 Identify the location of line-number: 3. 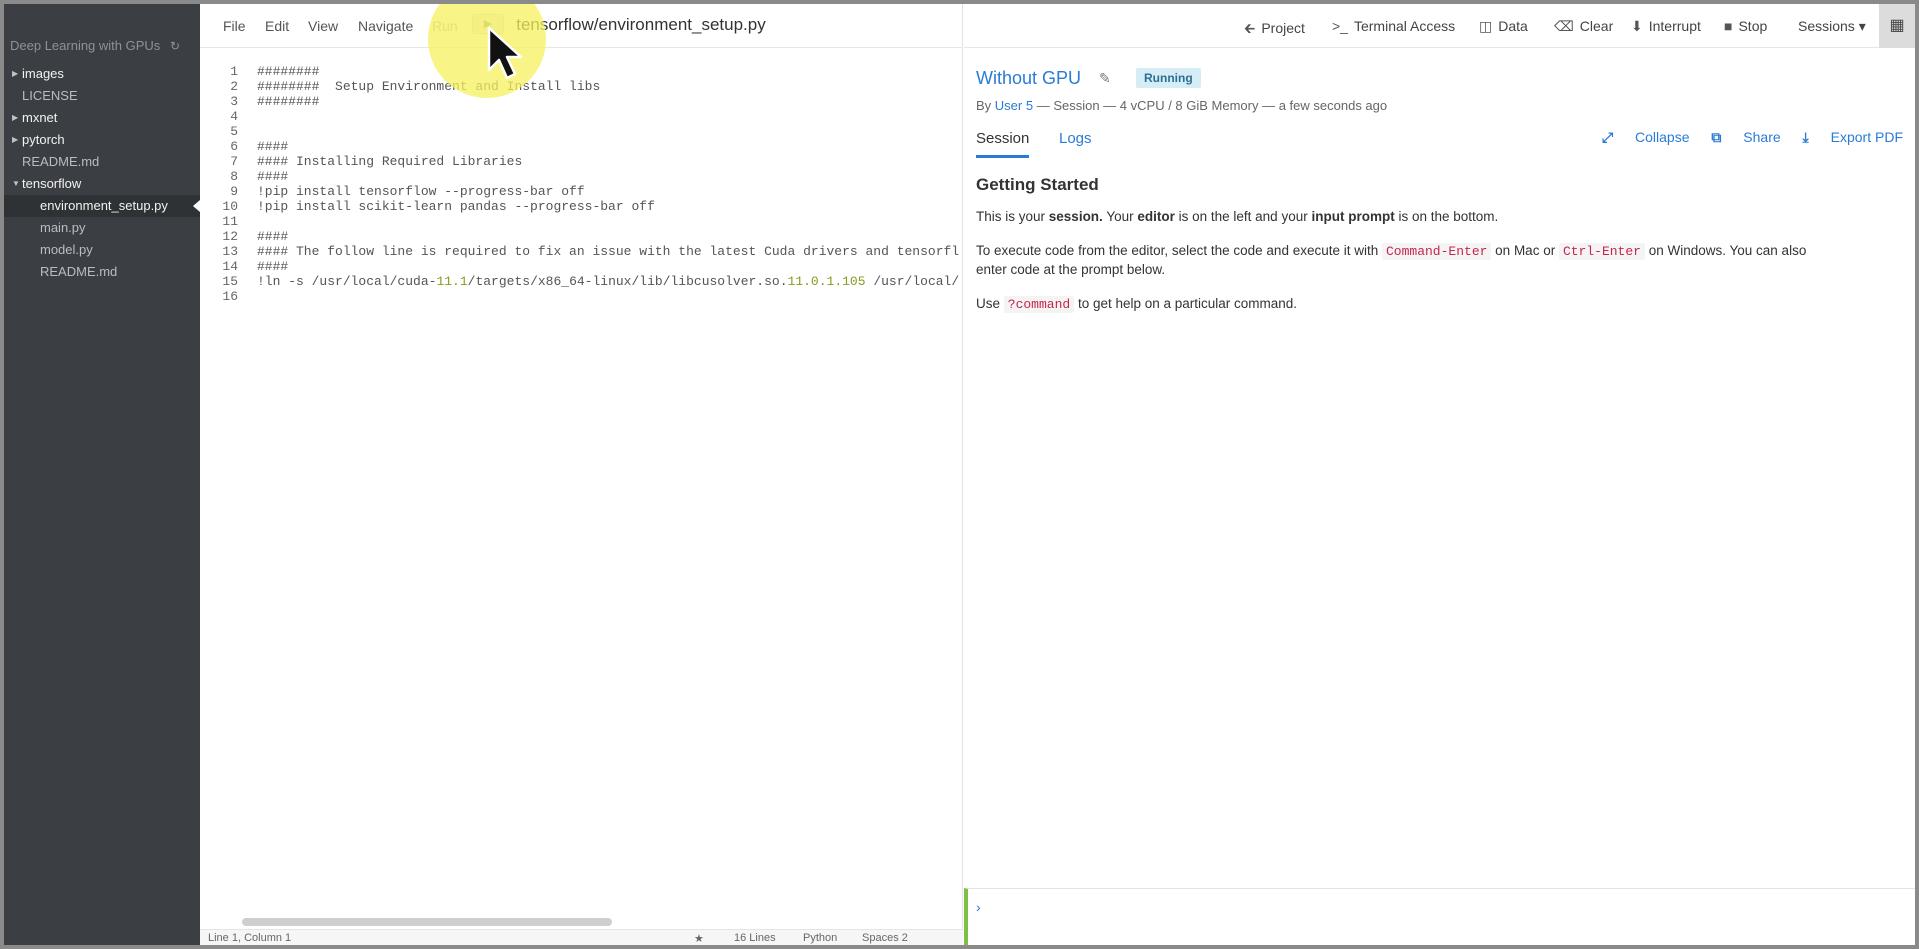
(234, 101).